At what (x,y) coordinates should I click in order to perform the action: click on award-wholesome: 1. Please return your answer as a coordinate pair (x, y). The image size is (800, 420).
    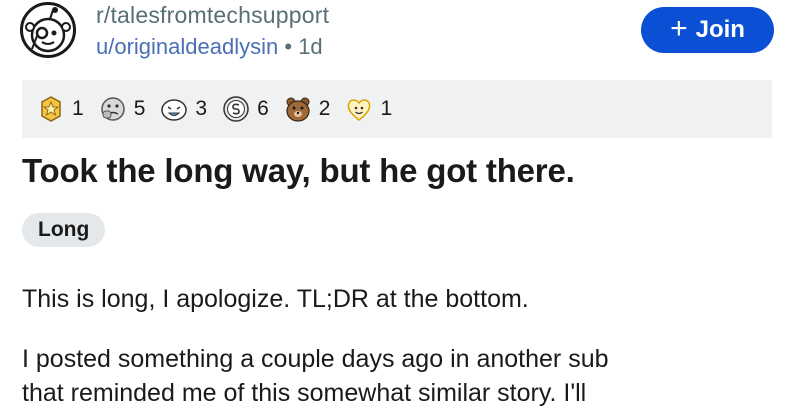
    Looking at the image, I should click on (368, 109).